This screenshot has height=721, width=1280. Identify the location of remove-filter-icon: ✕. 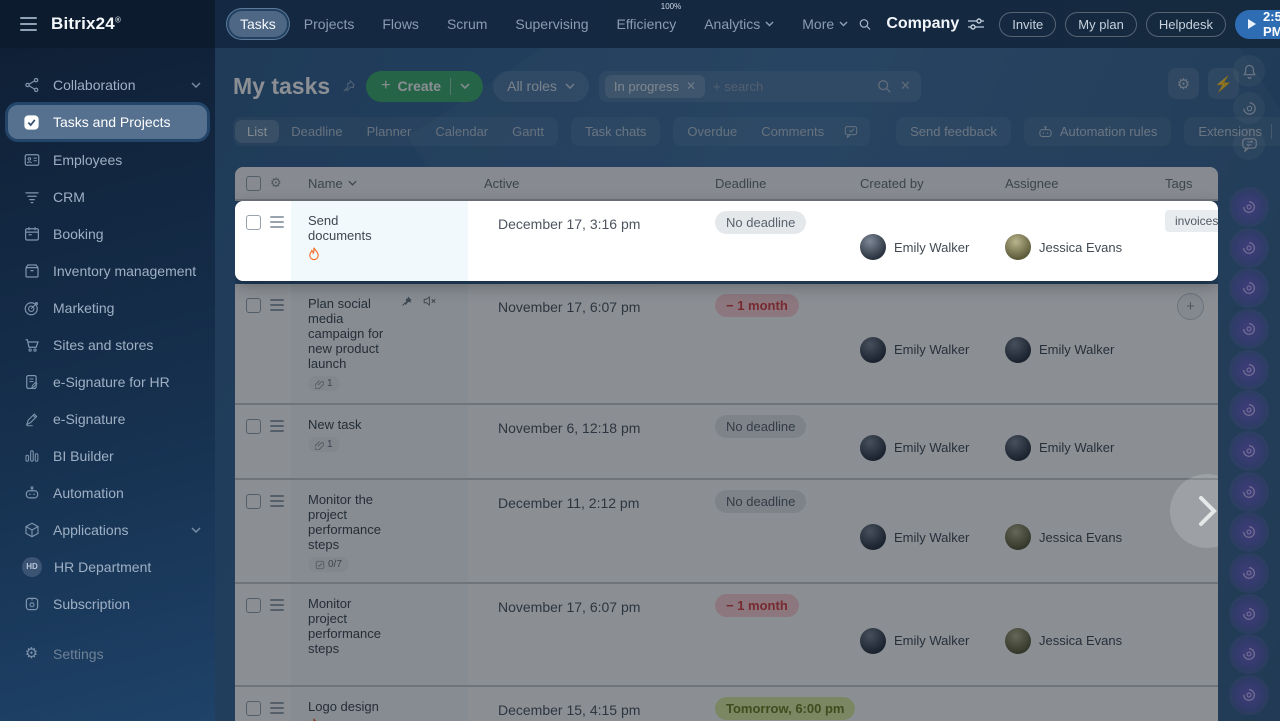
(691, 86).